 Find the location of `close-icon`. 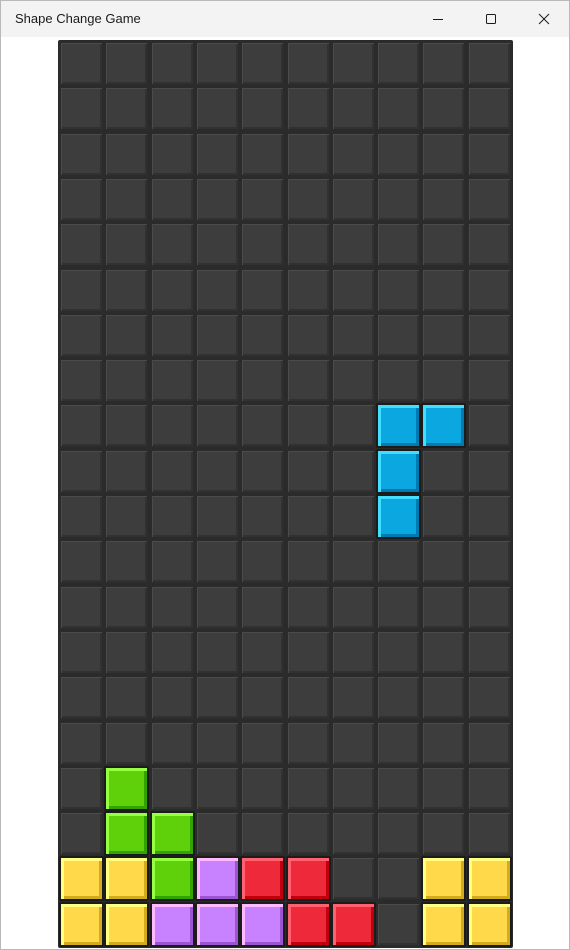

close-icon is located at coordinates (544, 19).